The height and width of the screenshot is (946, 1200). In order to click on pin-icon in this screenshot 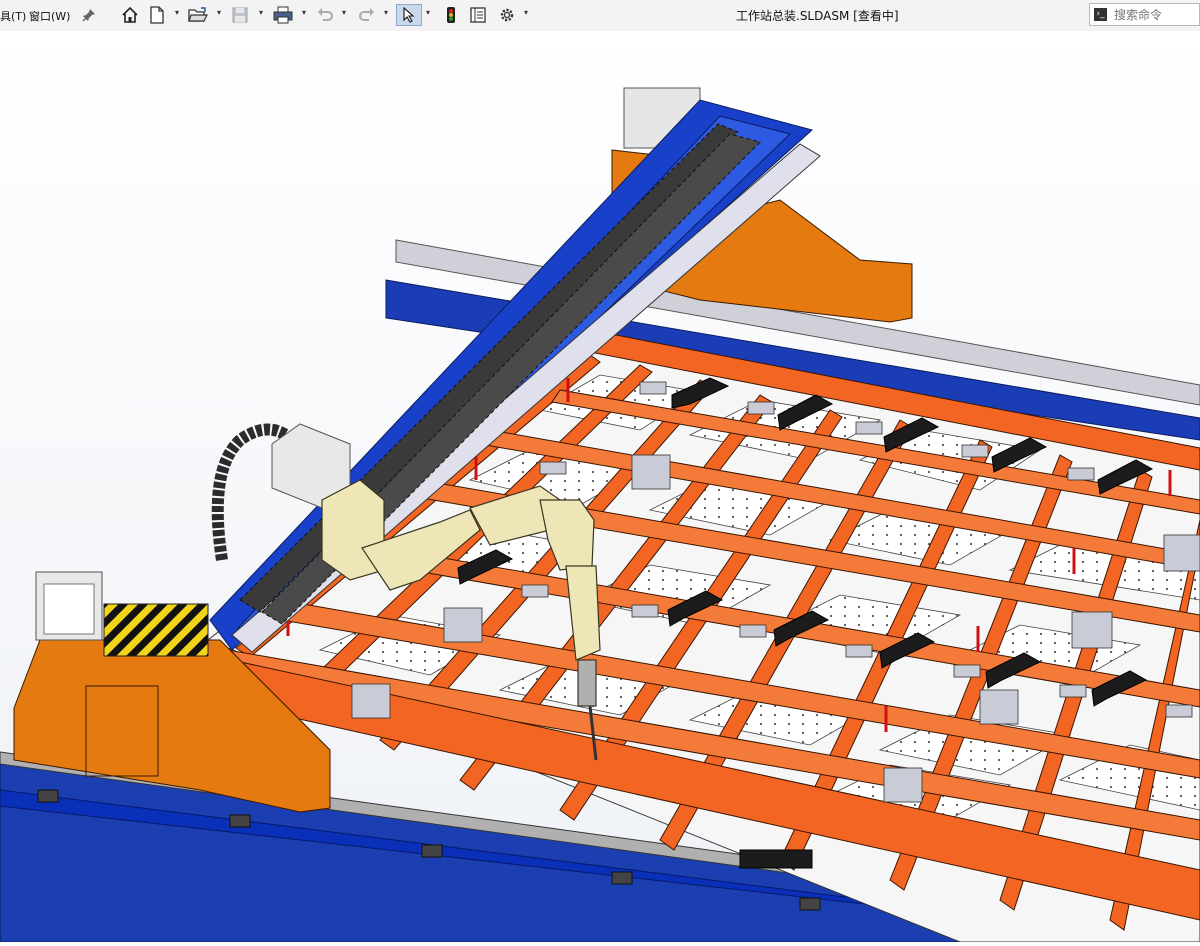, I will do `click(89, 15)`.